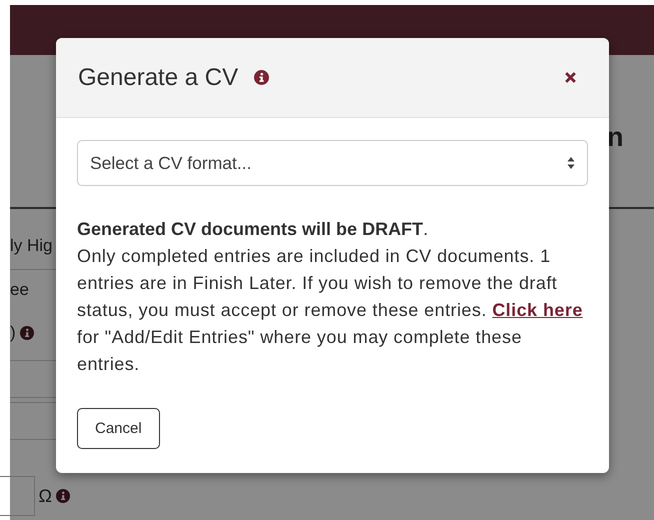 The height and width of the screenshot is (520, 654). I want to click on close-icon, so click(570, 77).